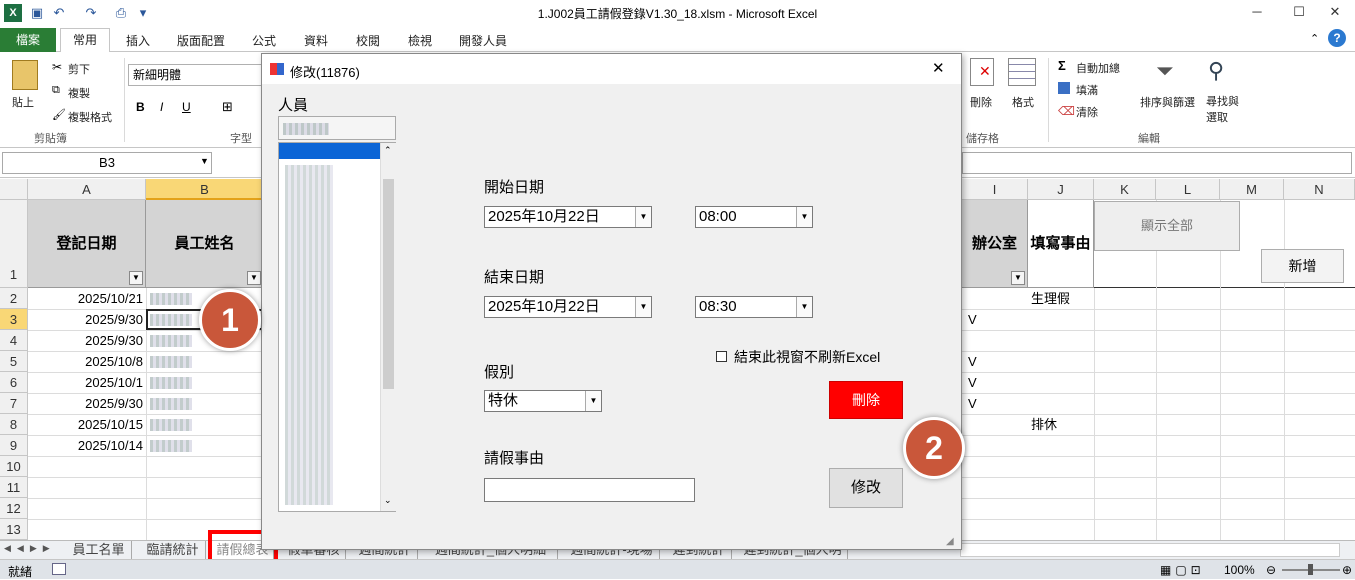 This screenshot has width=1355, height=580. I want to click on row-header: 9, so click(14, 445).